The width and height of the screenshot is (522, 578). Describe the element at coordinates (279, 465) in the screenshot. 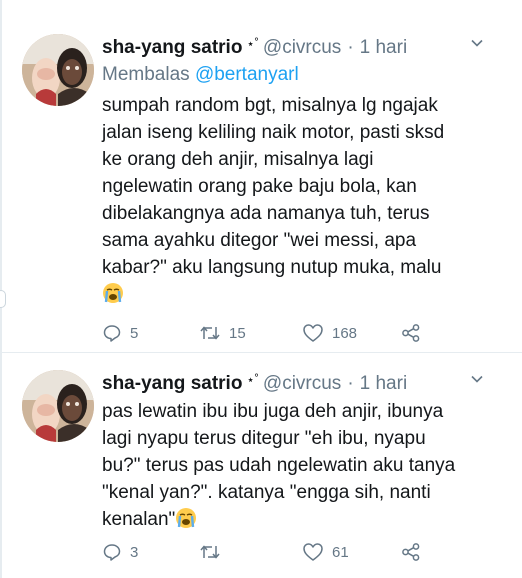

I see `tweet-text-line: bu?" terus pas udah ngelewatin aku tanya` at that location.